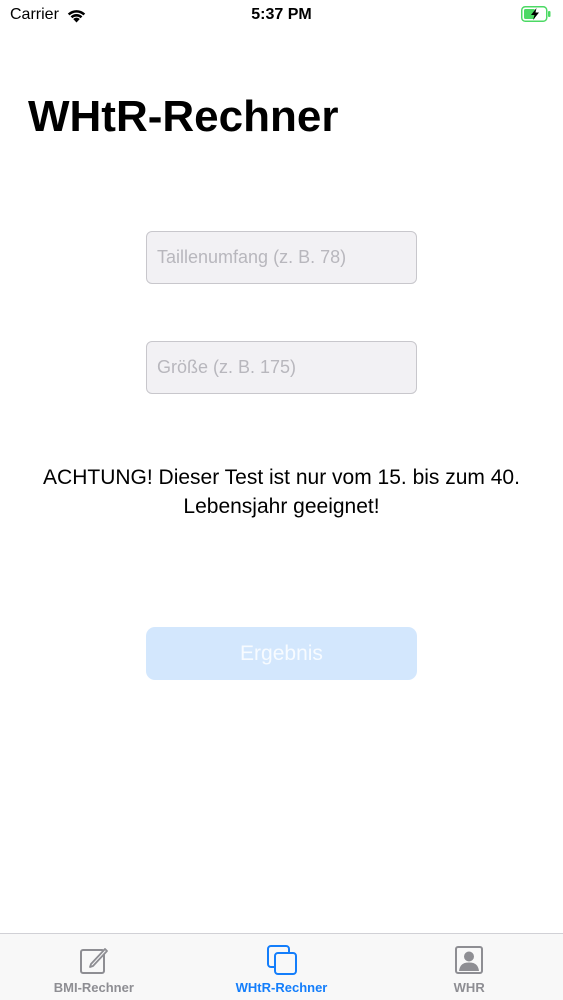 The image size is (563, 1000). I want to click on tab-whtr-rechner: WHtR-Rechner, so click(282, 967).